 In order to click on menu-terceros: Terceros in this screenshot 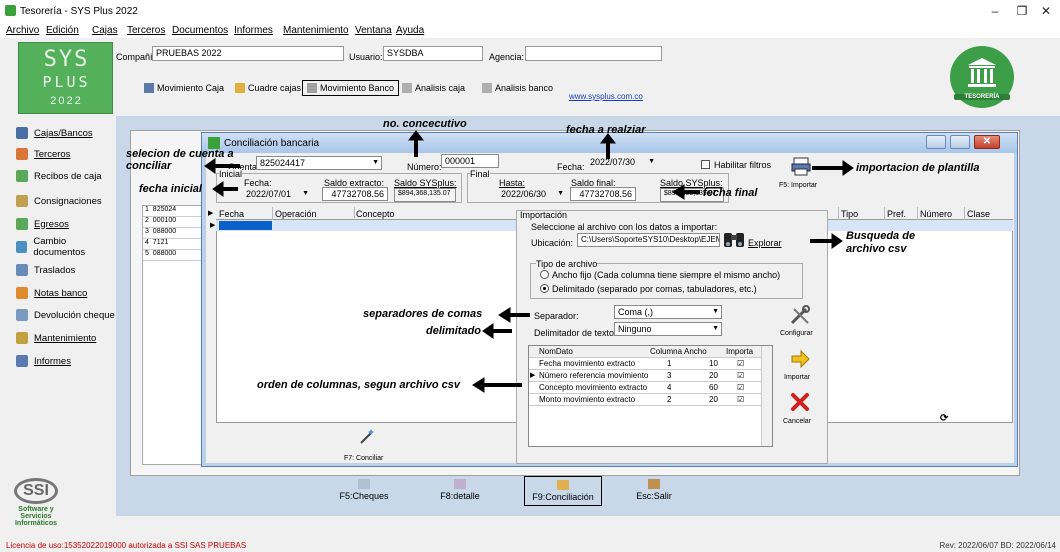, I will do `click(146, 30)`.